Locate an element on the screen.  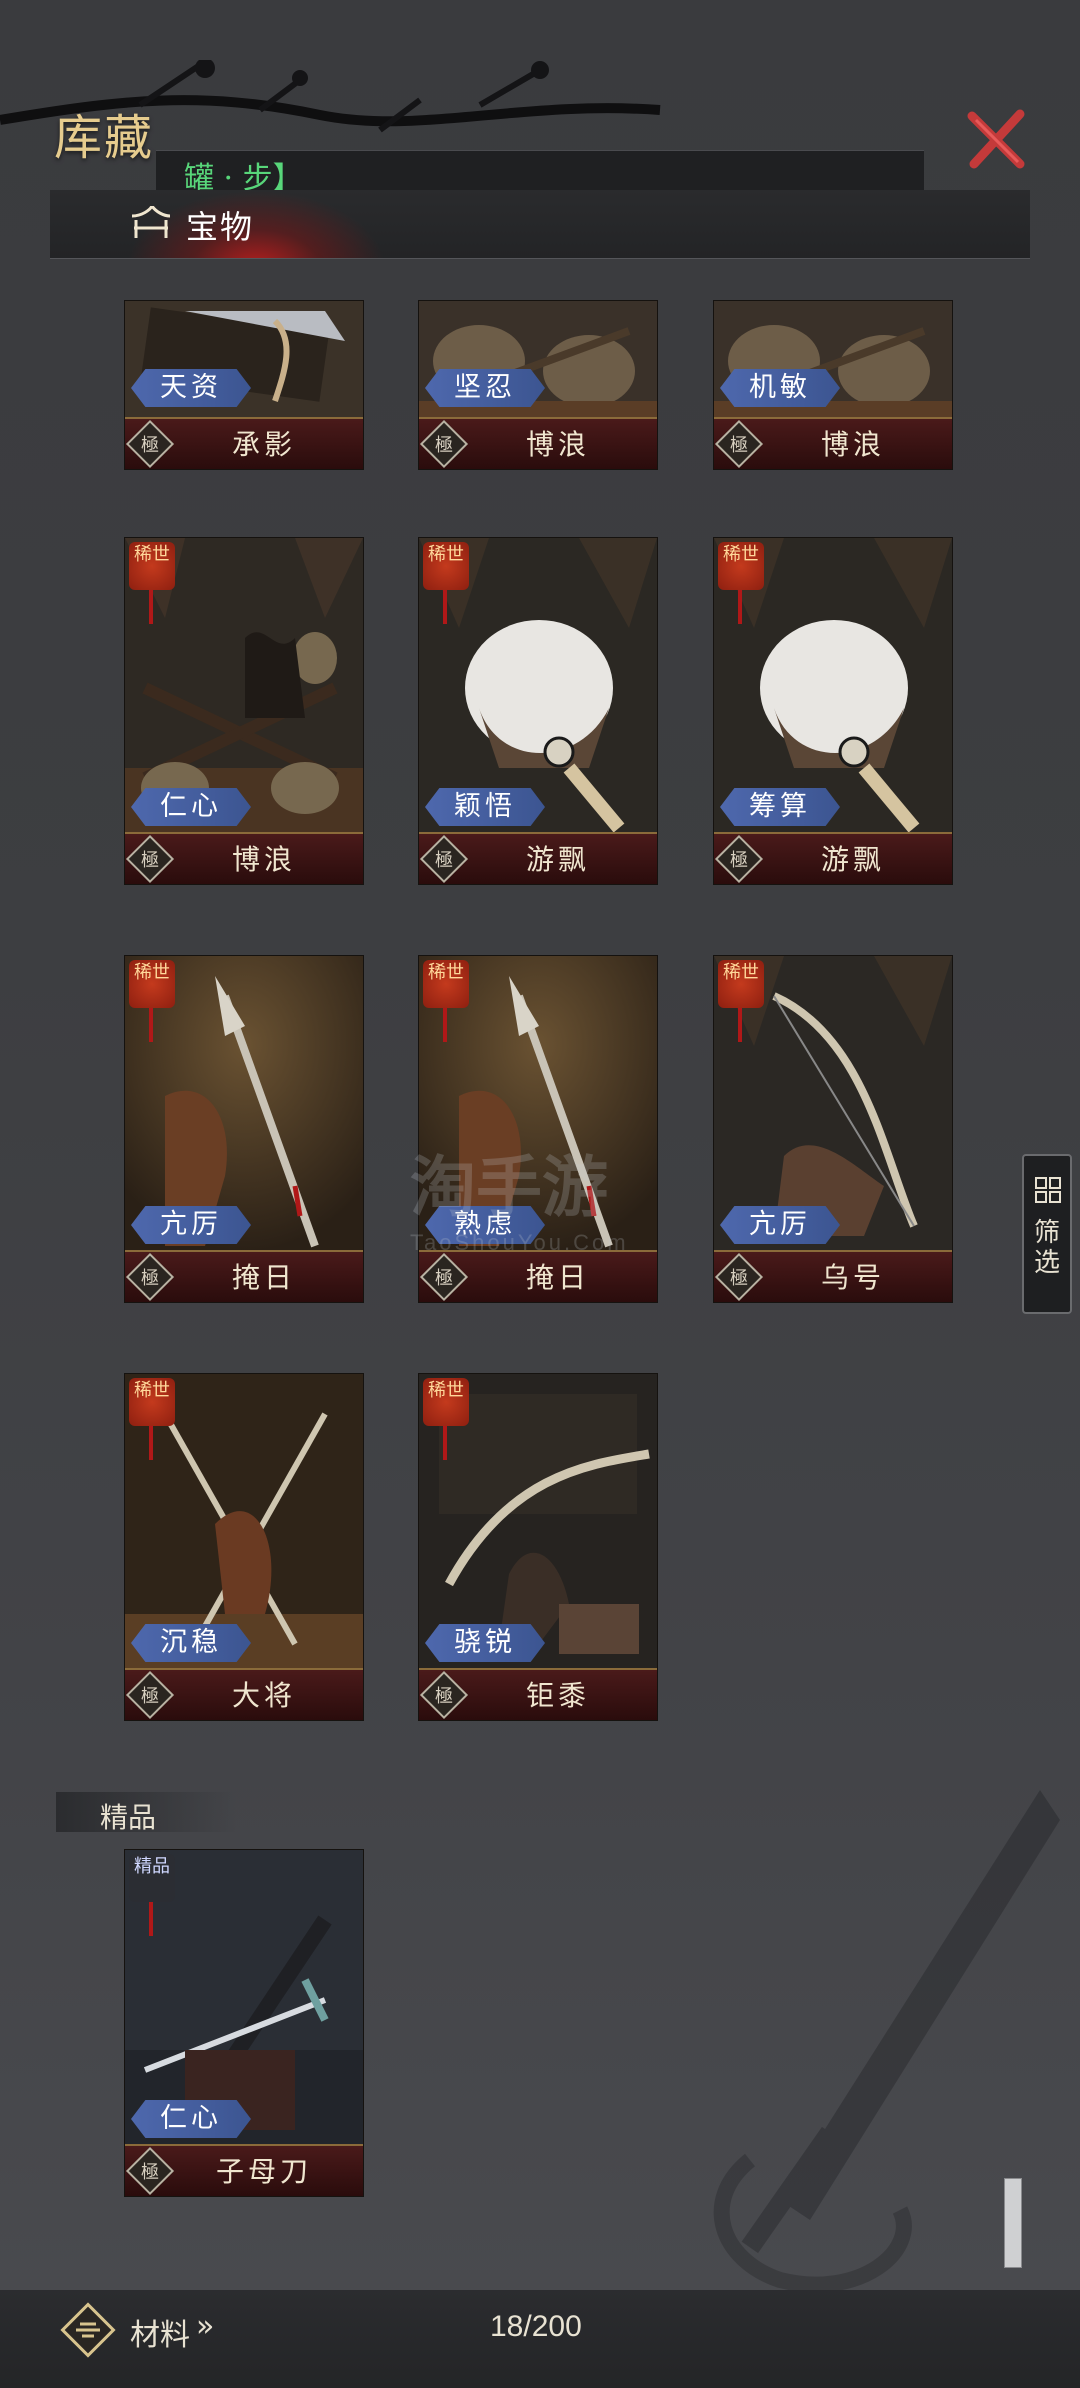
treasure-name: 子母刀 is located at coordinates (263, 2171).